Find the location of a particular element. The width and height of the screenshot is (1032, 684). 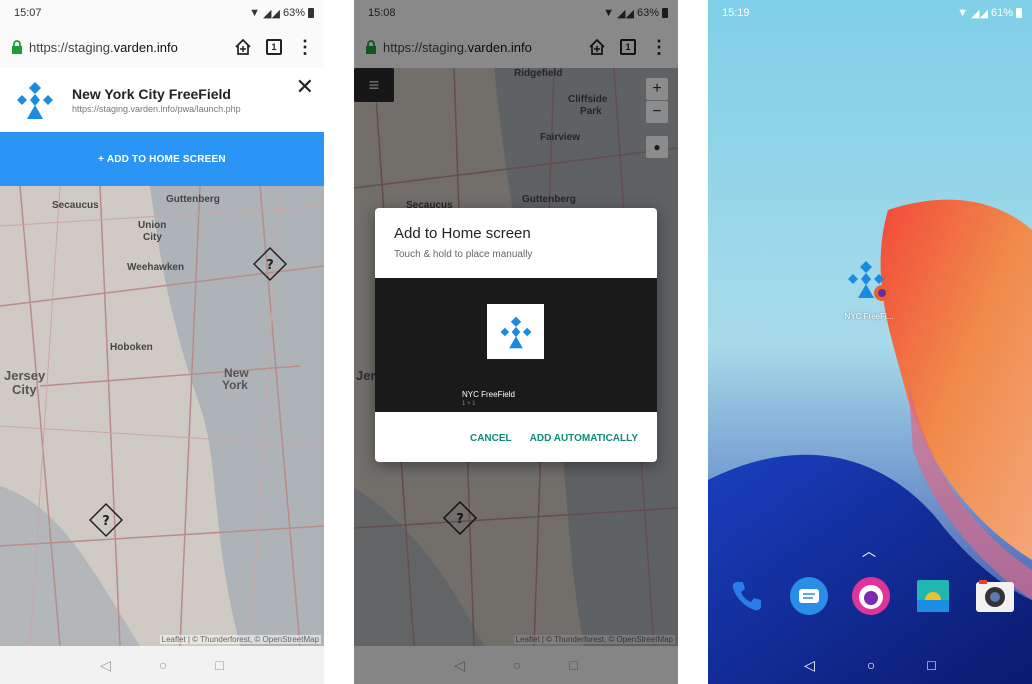

status-icons: ▼ ◢◢ 61% is located at coordinates (989, 13).